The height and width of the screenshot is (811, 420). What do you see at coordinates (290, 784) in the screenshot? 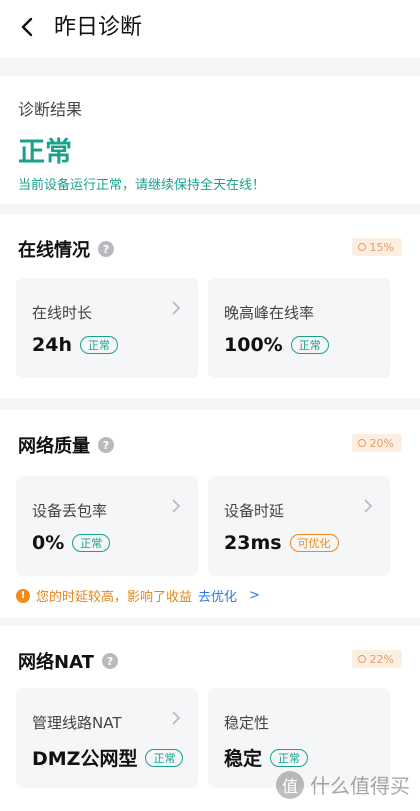
I see `watermark-logo-icon: 值` at bounding box center [290, 784].